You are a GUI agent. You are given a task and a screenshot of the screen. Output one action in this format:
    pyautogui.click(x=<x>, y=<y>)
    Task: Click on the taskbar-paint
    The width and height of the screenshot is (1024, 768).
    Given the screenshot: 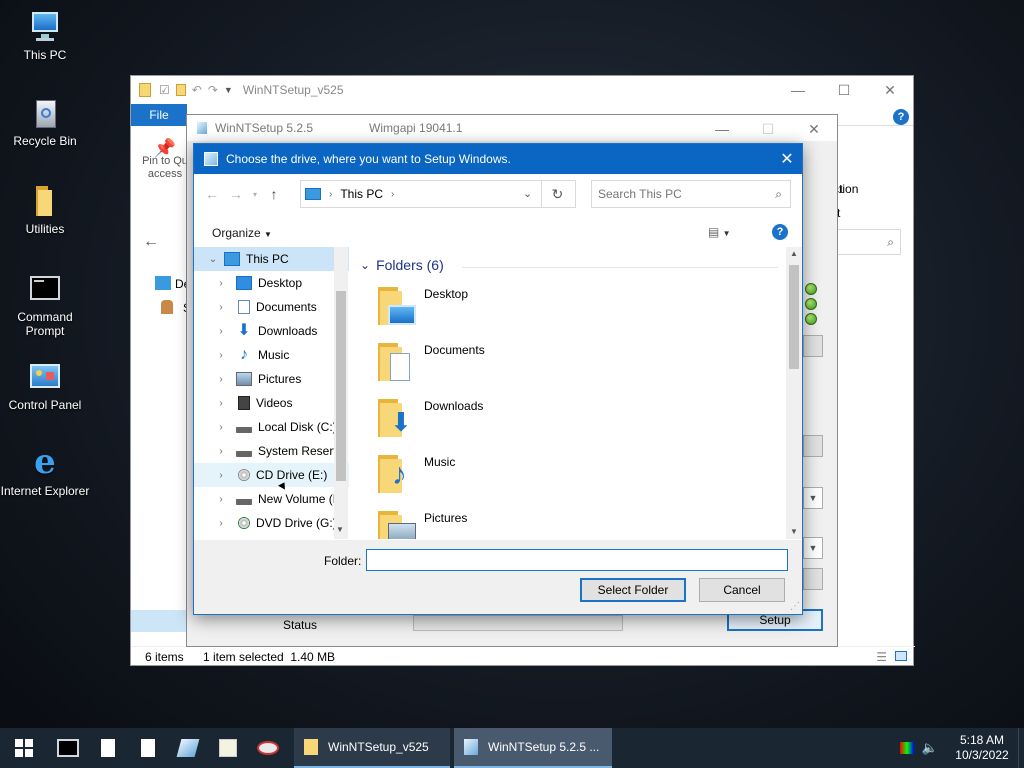 What is the action you would take?
    pyautogui.click(x=268, y=748)
    